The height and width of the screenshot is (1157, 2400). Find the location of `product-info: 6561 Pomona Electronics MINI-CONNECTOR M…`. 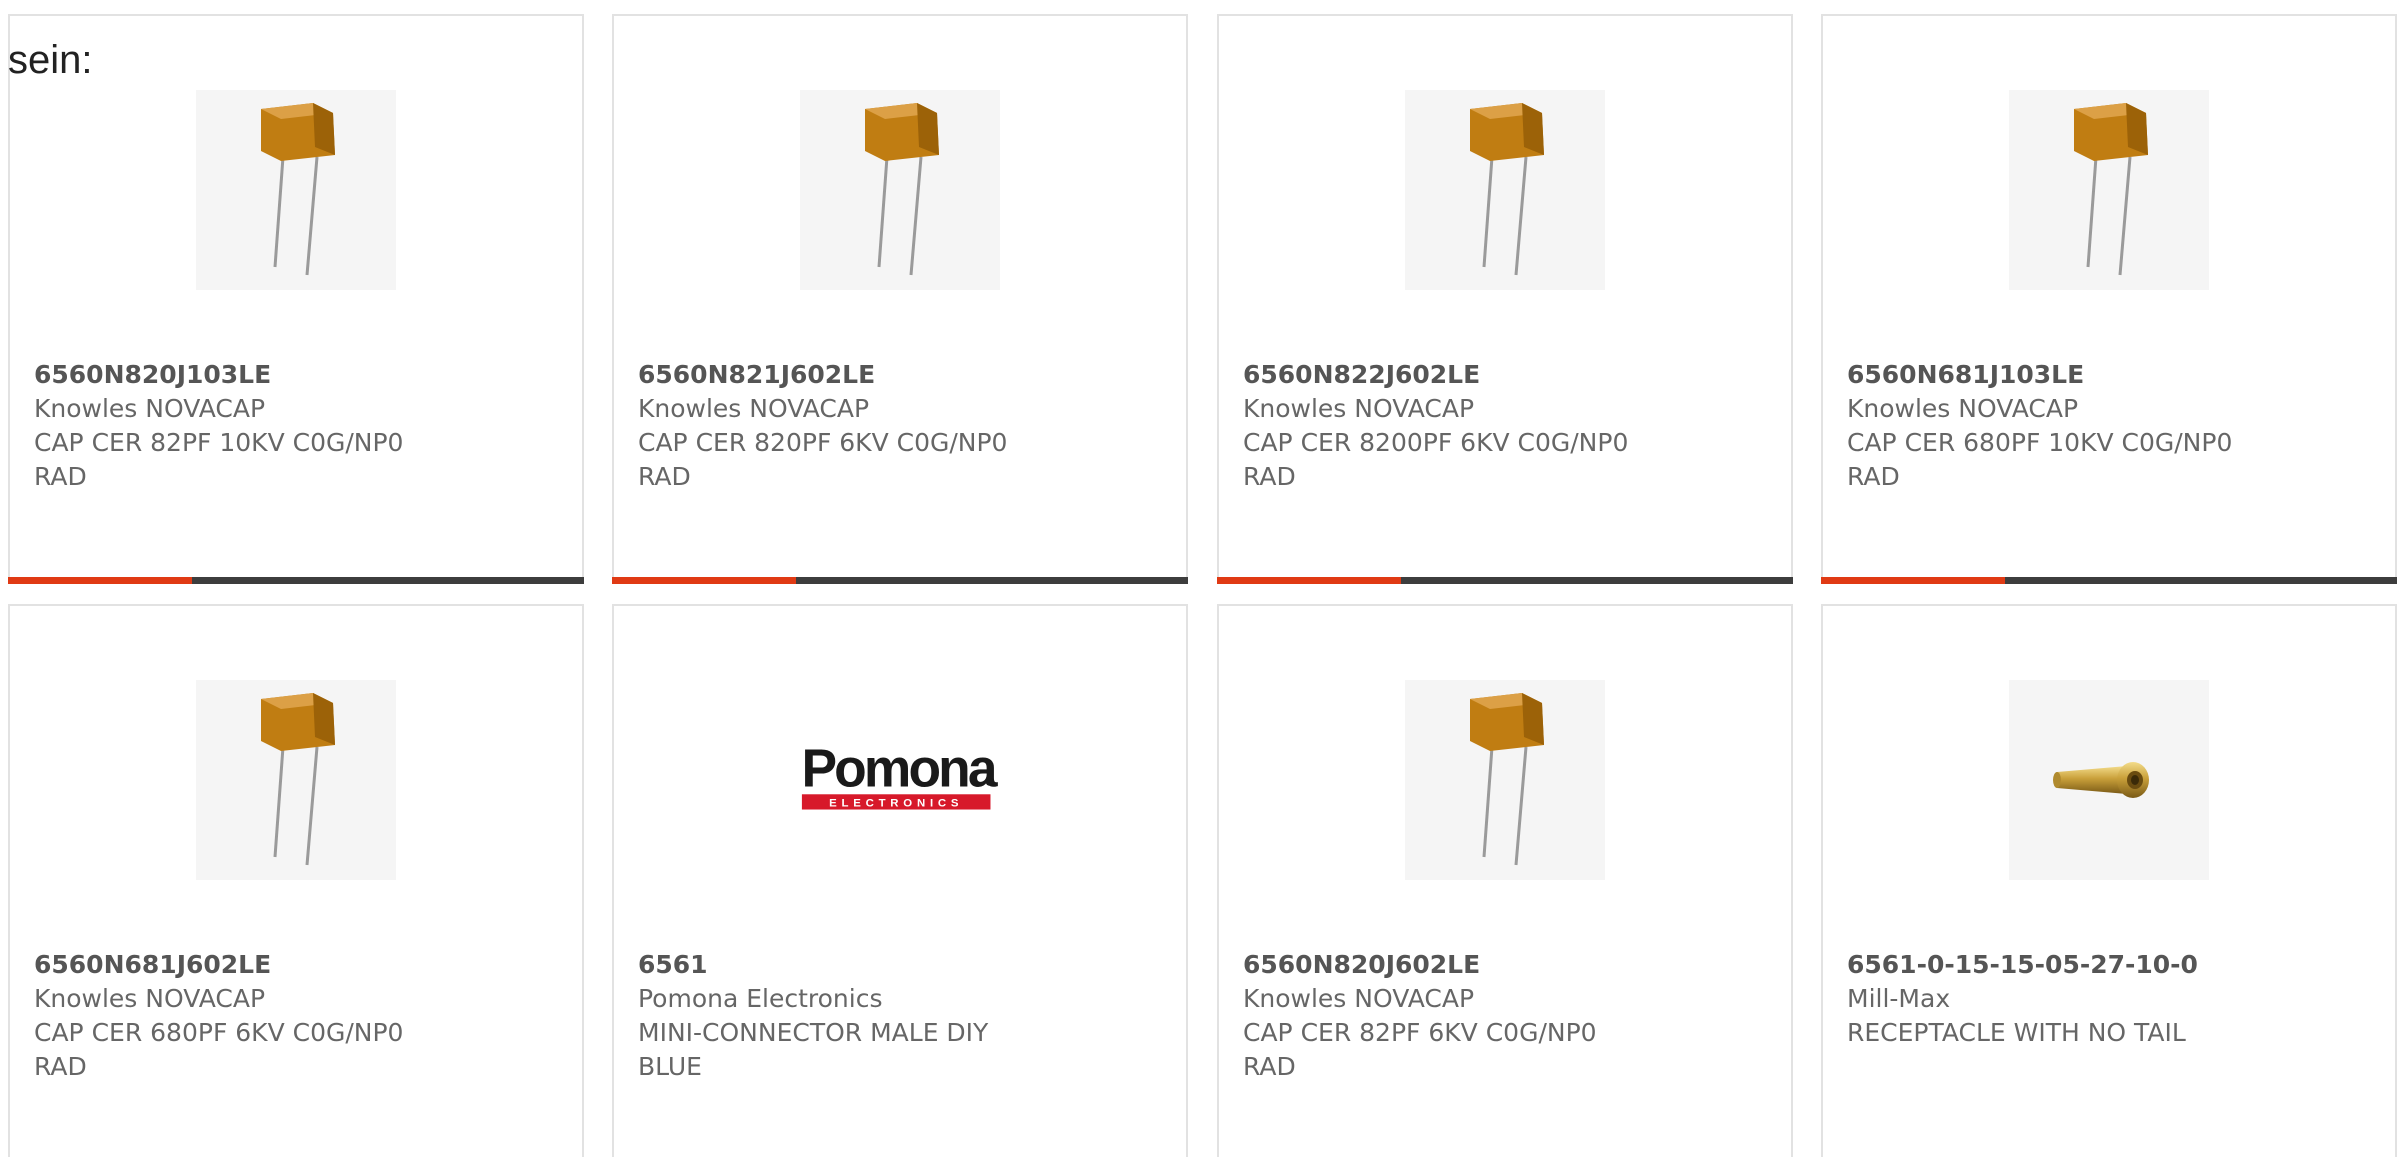

product-info: 6561 Pomona Electronics MINI-CONNECTOR M… is located at coordinates (900, 1016).